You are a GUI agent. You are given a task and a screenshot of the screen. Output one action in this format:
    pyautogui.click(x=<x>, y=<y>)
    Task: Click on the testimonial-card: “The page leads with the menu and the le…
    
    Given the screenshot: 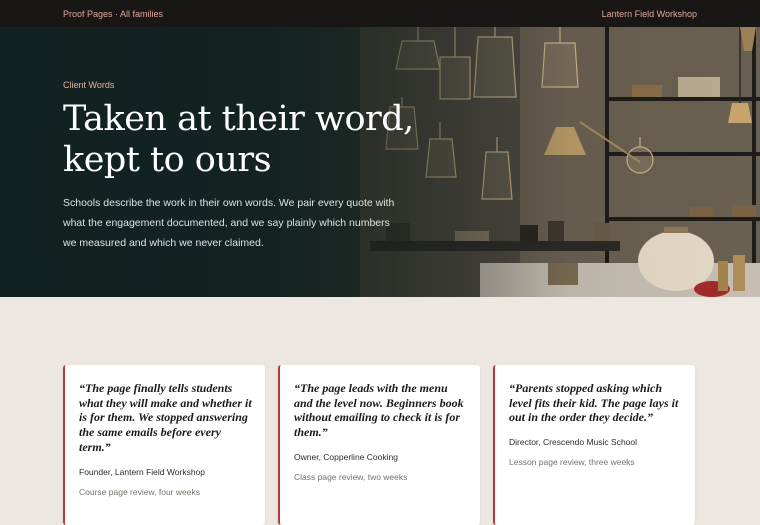 What is the action you would take?
    pyautogui.click(x=379, y=445)
    